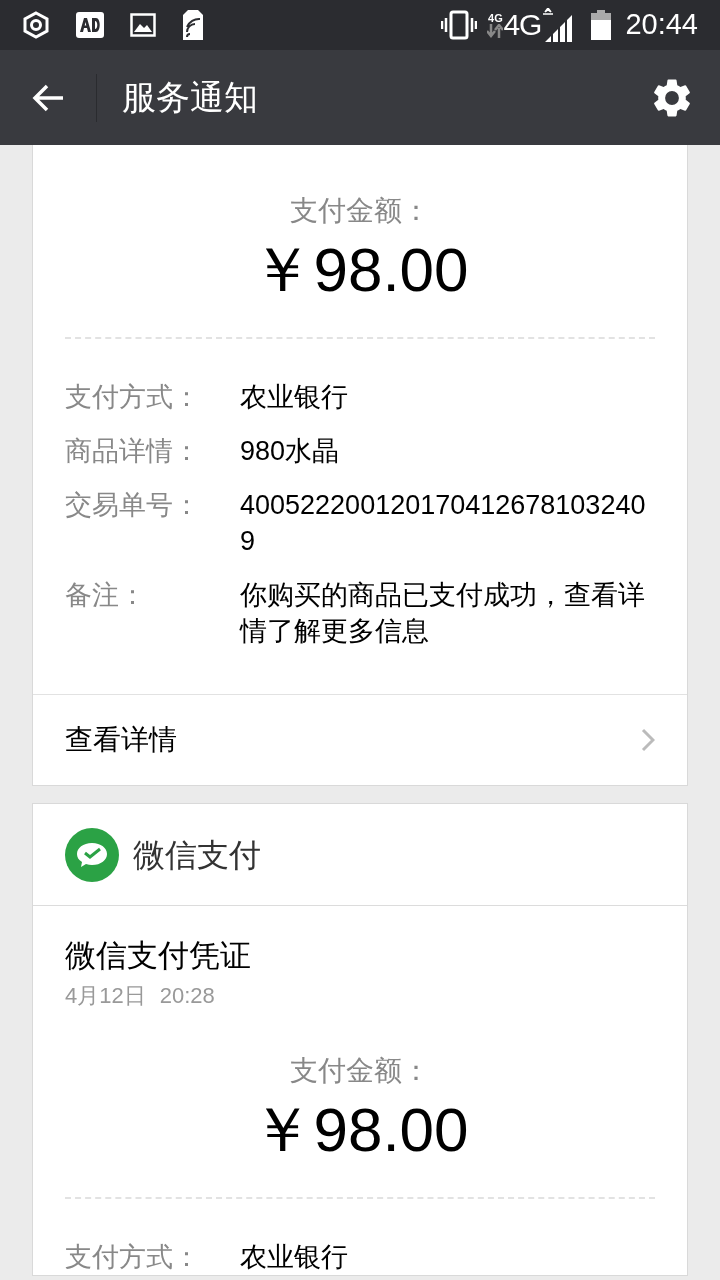 The width and height of the screenshot is (720, 1280). Describe the element at coordinates (661, 25) in the screenshot. I see `clock-time: 20:44` at that location.